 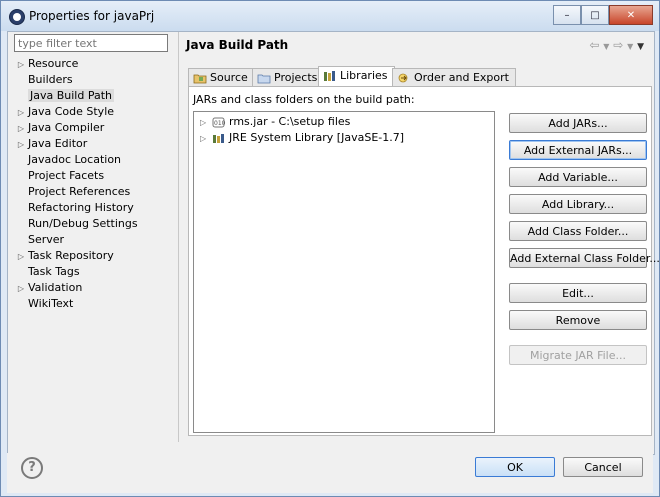 I want to click on filter-input, so click(x=91, y=43).